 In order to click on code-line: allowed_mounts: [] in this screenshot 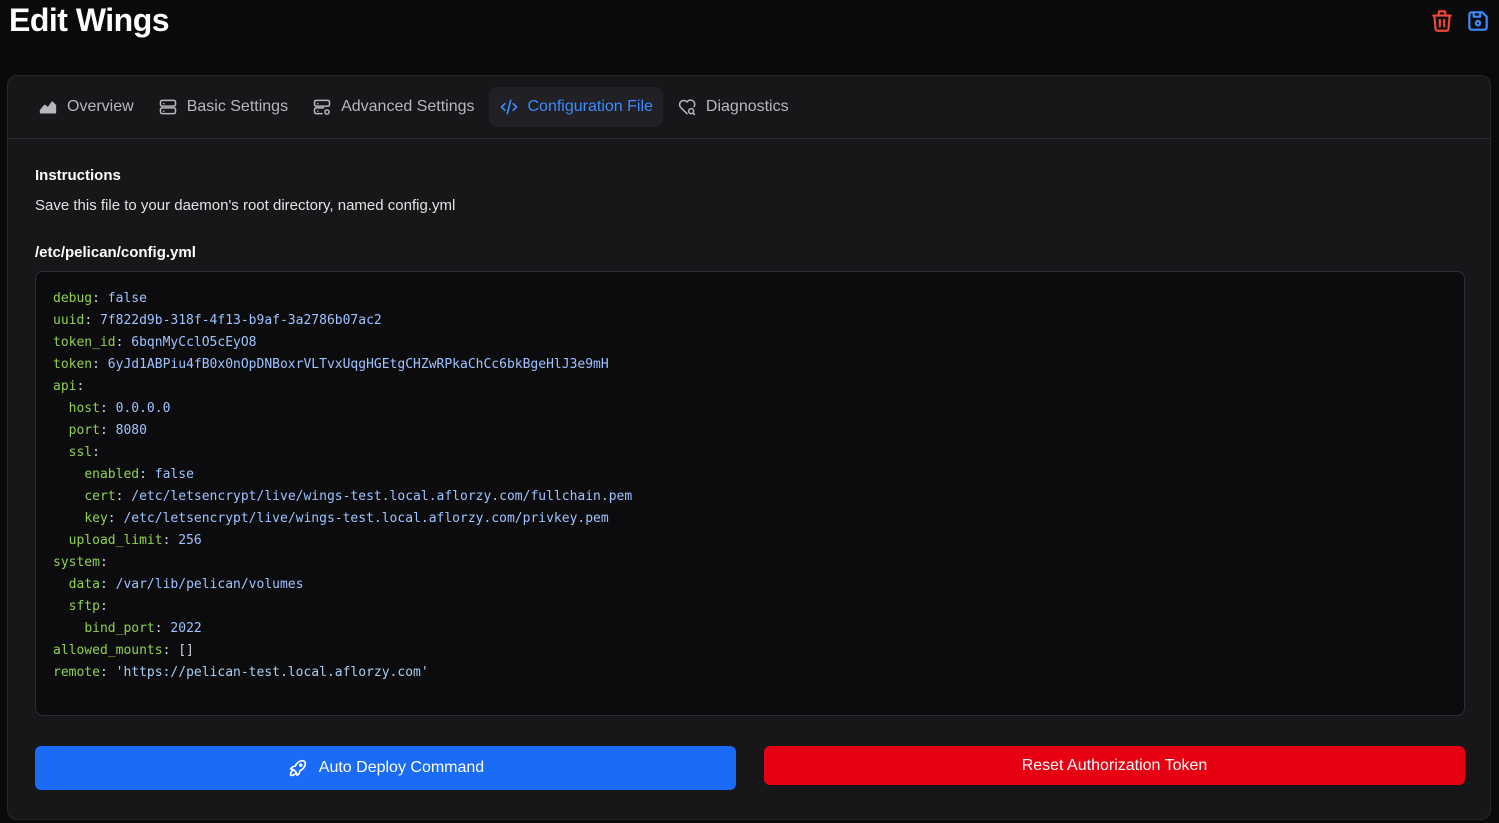, I will do `click(123, 650)`.